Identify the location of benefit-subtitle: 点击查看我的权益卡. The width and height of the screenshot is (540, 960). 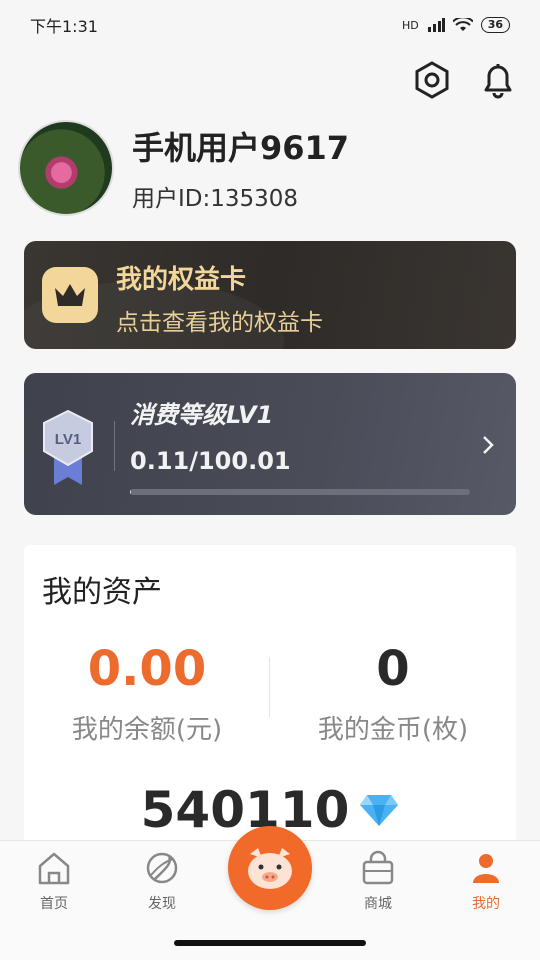
(219, 323).